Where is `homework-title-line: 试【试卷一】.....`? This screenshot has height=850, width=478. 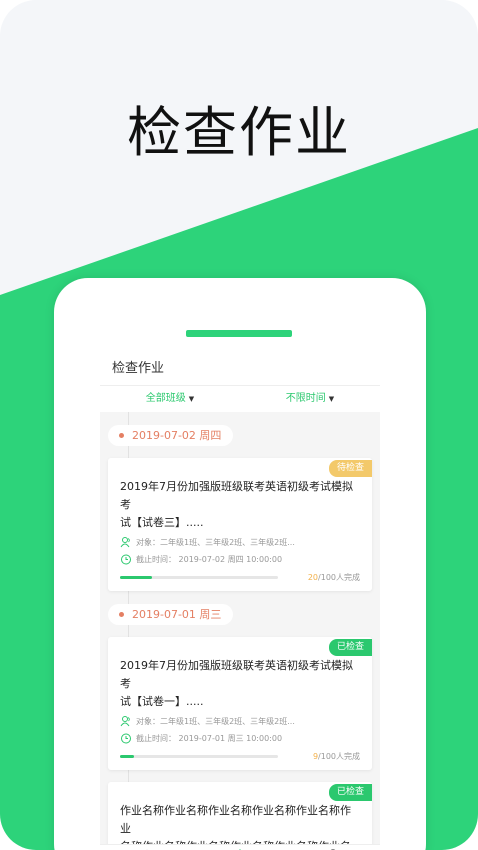
homework-title-line: 试【试卷一】..... is located at coordinates (162, 701).